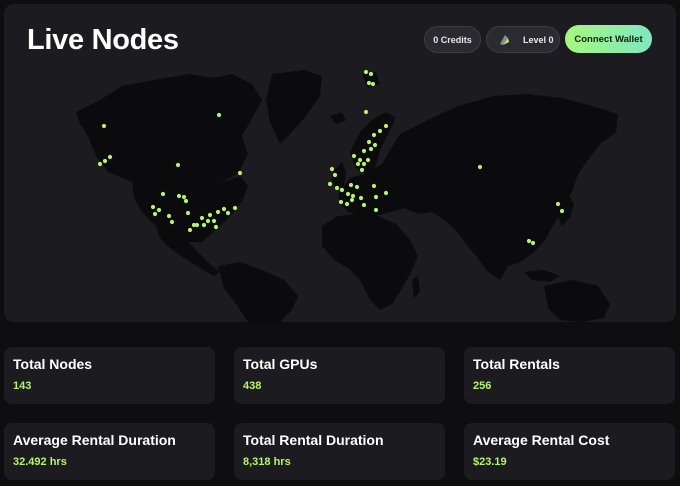 This screenshot has width=680, height=486. Describe the element at coordinates (339, 375) in the screenshot. I see `stat-card-total-gpus: Total GPUs 438` at that location.